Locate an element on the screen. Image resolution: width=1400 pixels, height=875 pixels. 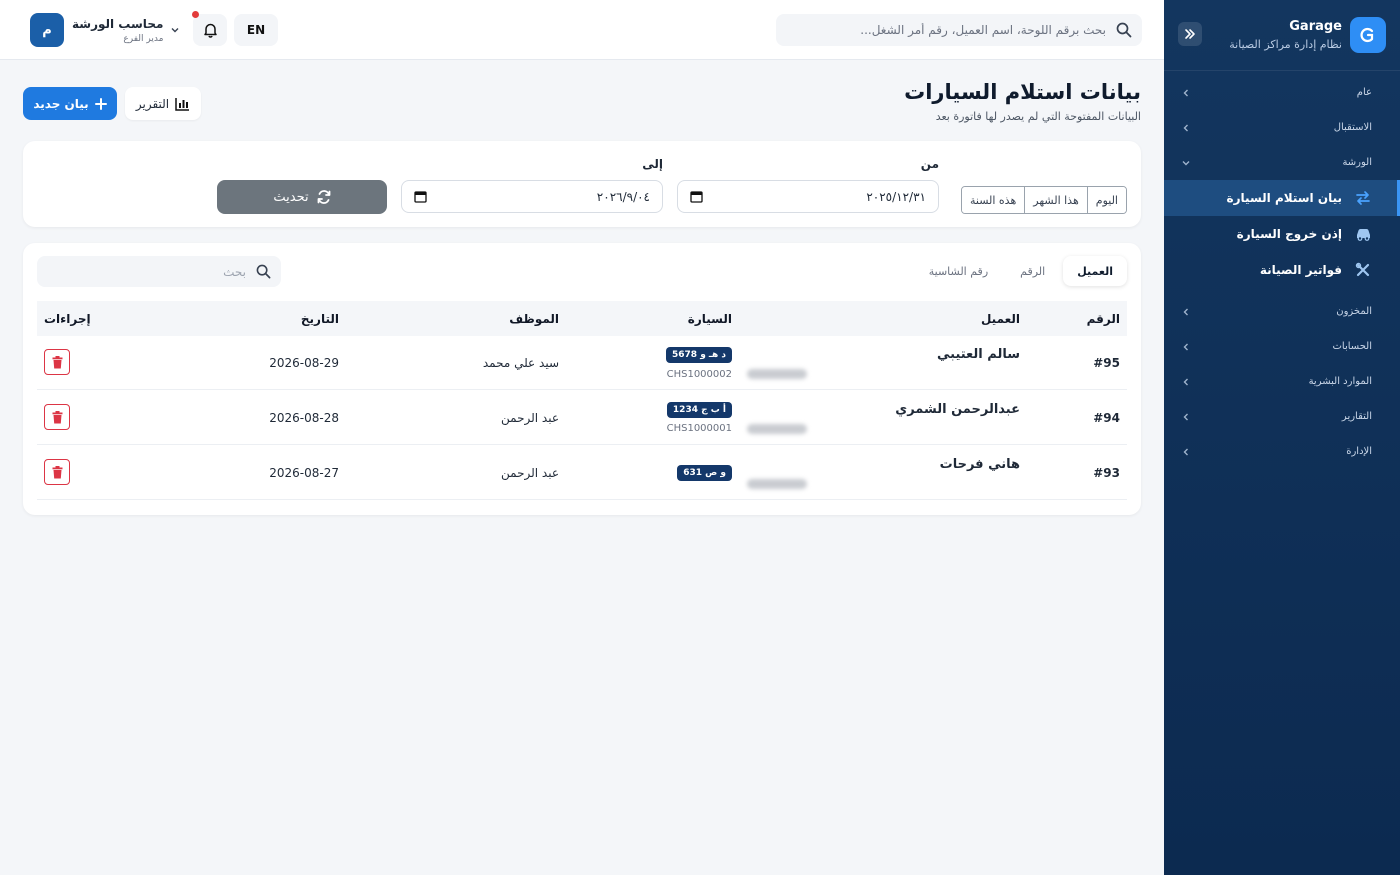
from-label: من is located at coordinates (929, 164).